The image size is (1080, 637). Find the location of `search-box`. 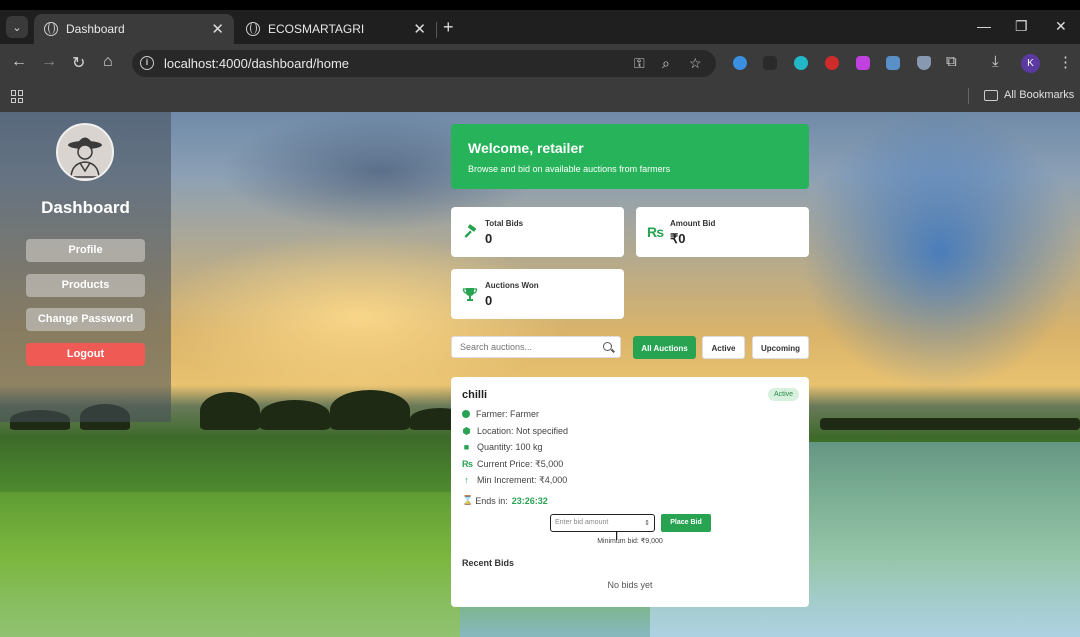

search-box is located at coordinates (536, 347).